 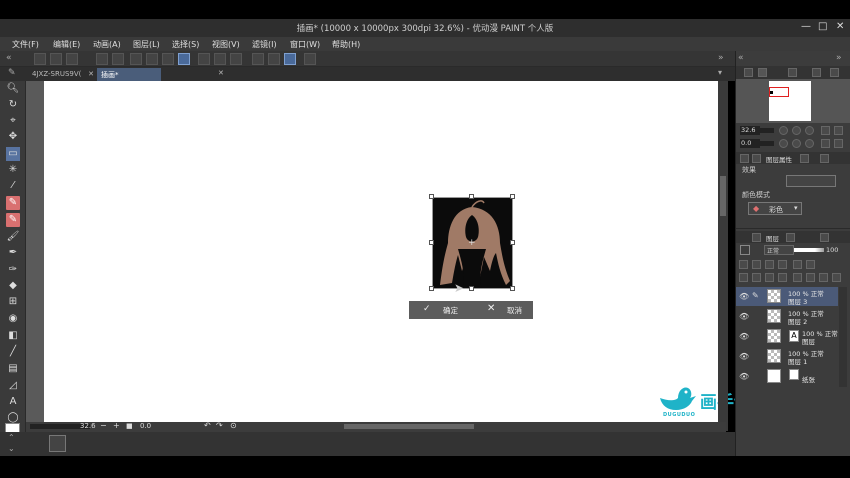 I want to click on menu-view: 视图(V), so click(x=226, y=44).